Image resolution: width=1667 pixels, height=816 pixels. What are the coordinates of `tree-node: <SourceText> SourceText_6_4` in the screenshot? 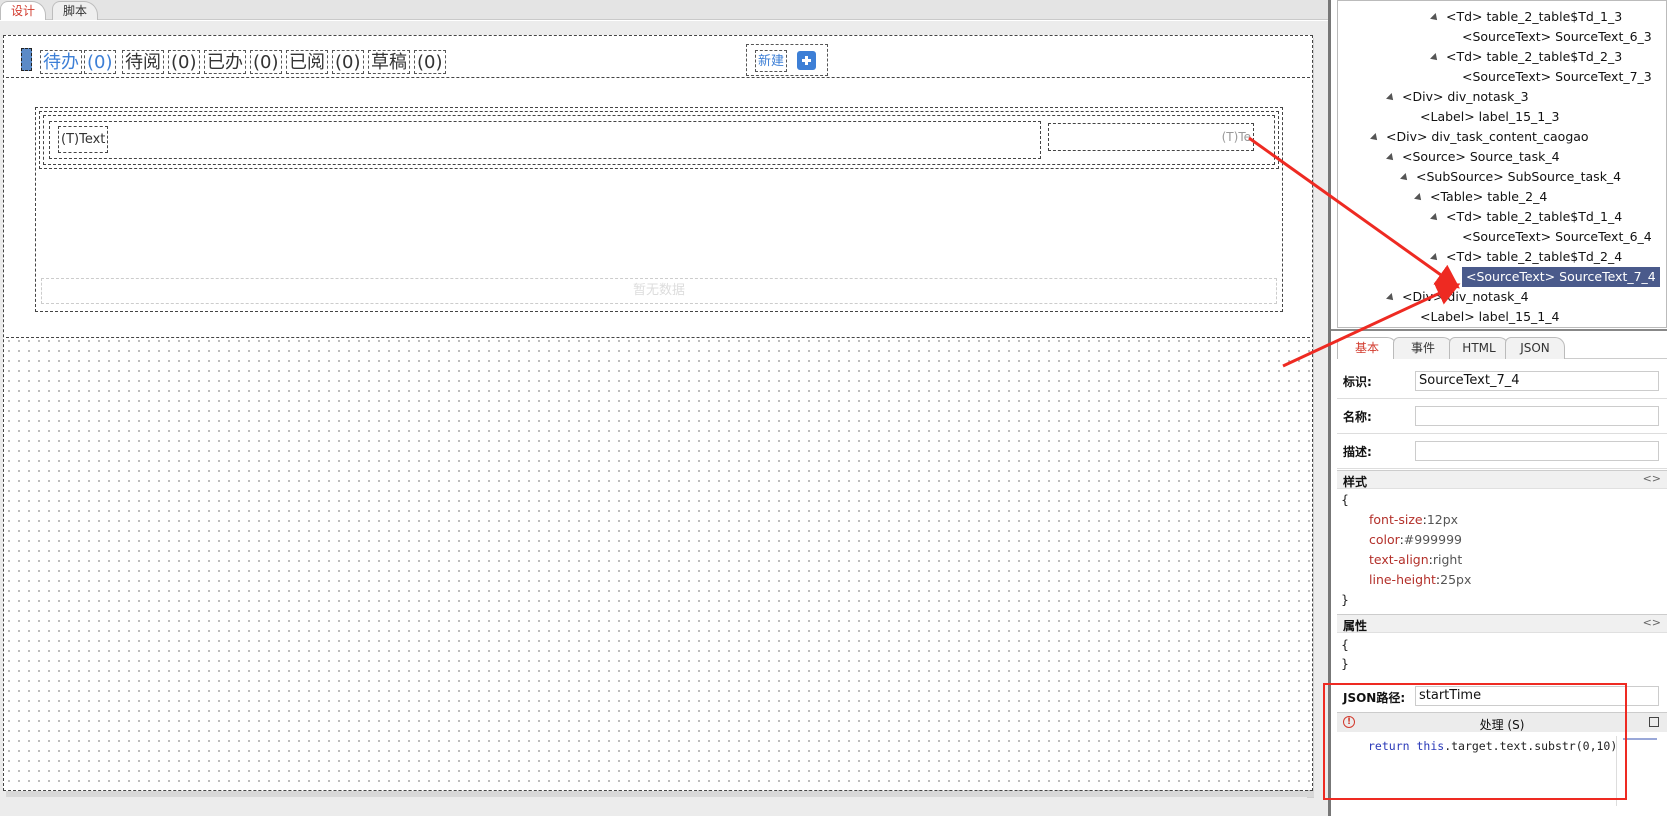 It's located at (1557, 237).